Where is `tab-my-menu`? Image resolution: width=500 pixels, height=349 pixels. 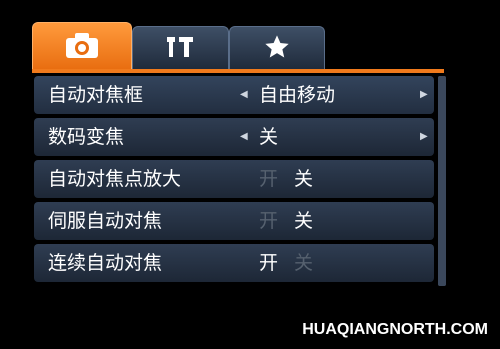 tab-my-menu is located at coordinates (277, 48).